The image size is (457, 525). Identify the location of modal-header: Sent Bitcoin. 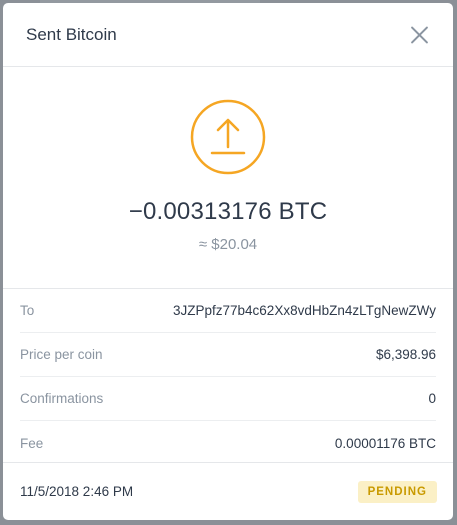
(228, 35).